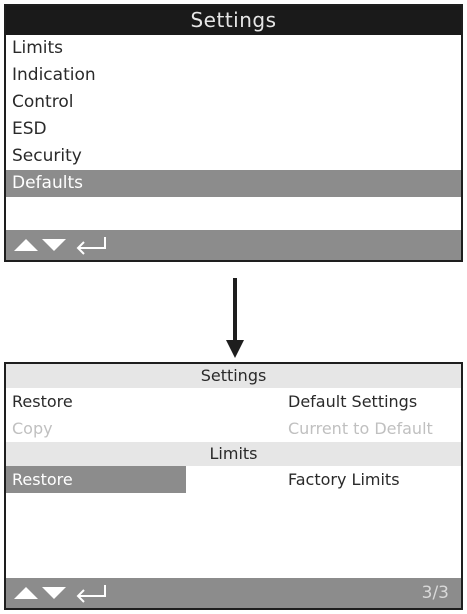  I want to click on row-restore-default-settings: Restore Default Settings, so click(233, 401).